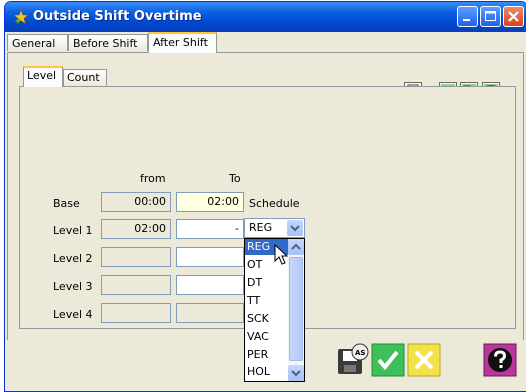  What do you see at coordinates (281, 256) in the screenshot?
I see `mouse-pointer-icon` at bounding box center [281, 256].